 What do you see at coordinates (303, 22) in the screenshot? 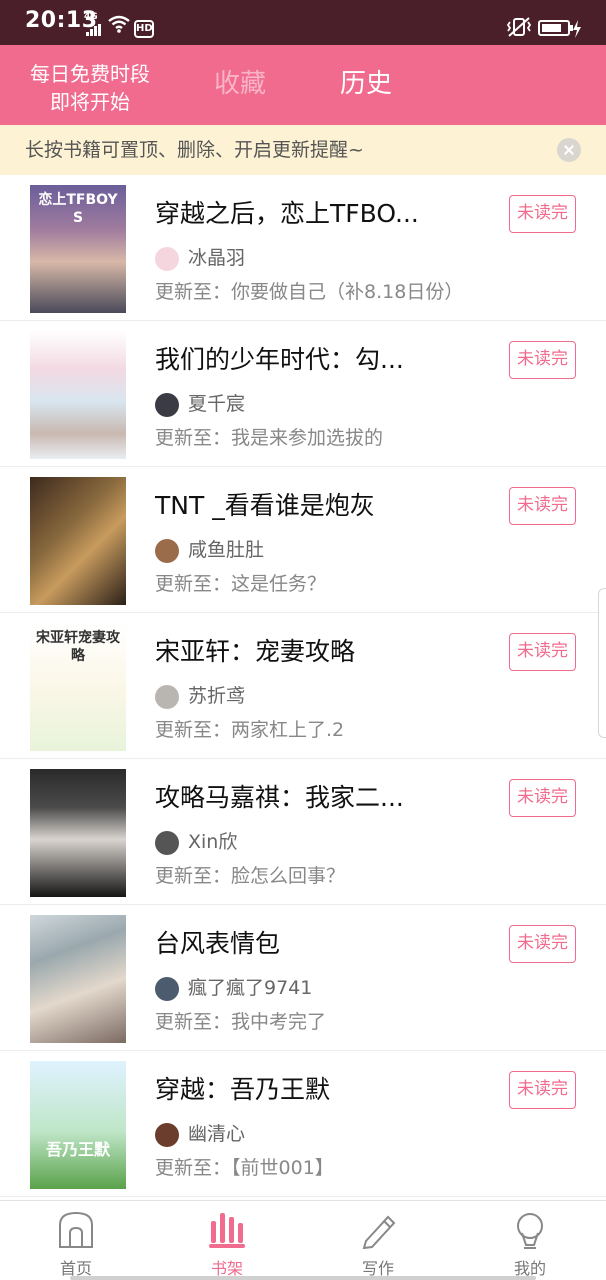
I see `status-bar: 20:13 4G HD` at bounding box center [303, 22].